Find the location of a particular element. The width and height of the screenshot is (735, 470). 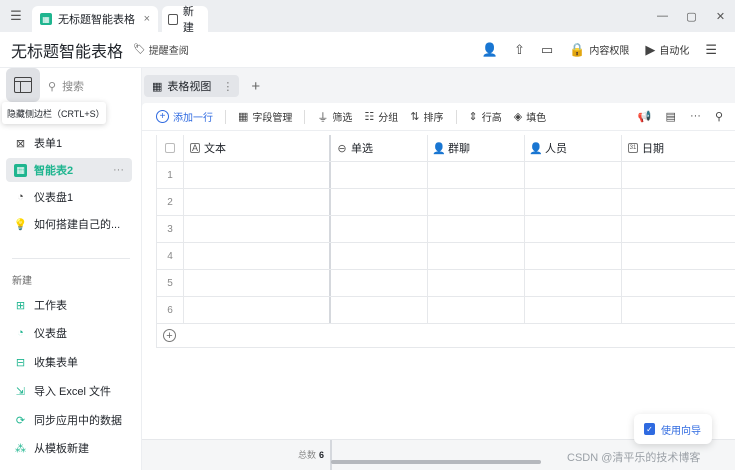

row-number: 6 is located at coordinates (170, 310).